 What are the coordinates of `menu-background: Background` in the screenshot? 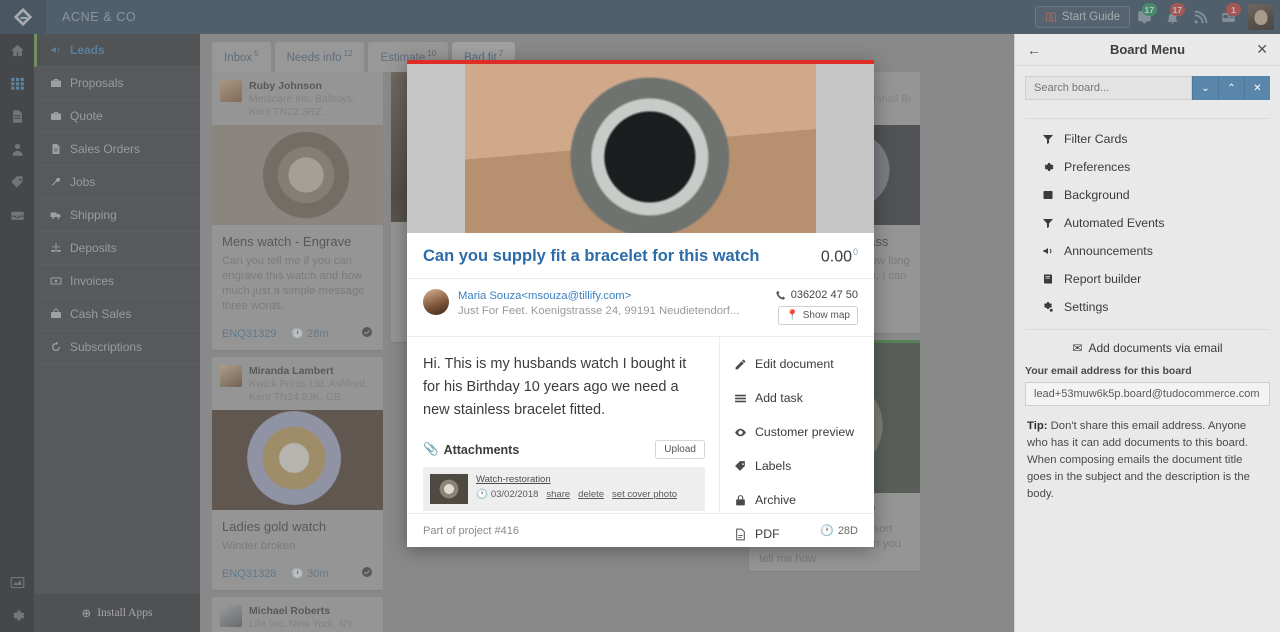 It's located at (1147, 195).